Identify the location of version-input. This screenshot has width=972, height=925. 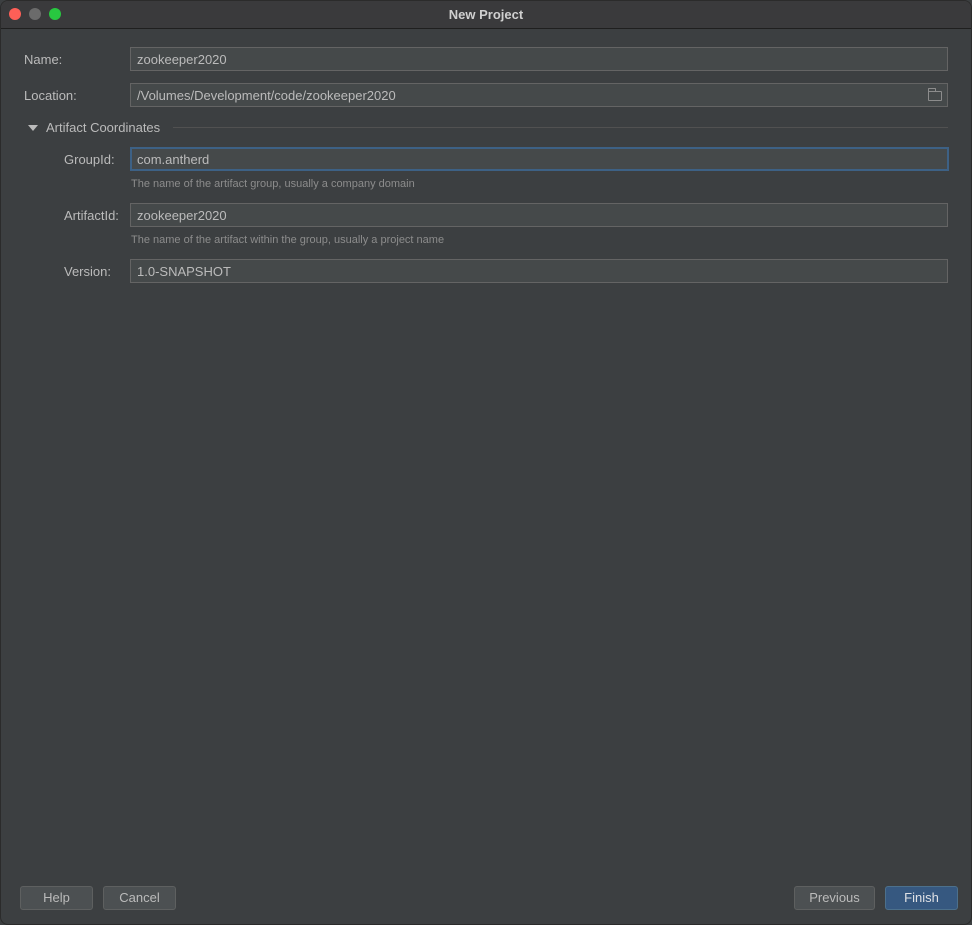
(539, 271).